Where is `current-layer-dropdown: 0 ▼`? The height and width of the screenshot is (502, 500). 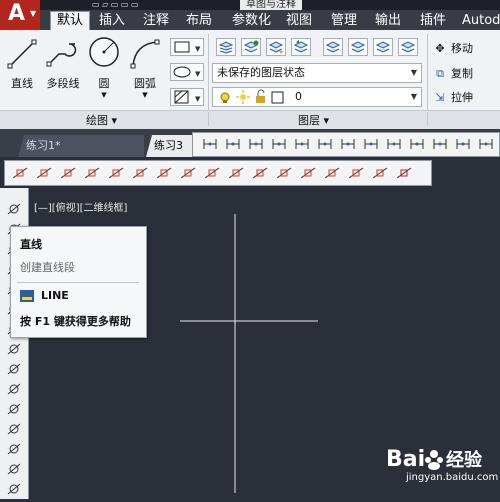 current-layer-dropdown: 0 ▼ is located at coordinates (317, 97).